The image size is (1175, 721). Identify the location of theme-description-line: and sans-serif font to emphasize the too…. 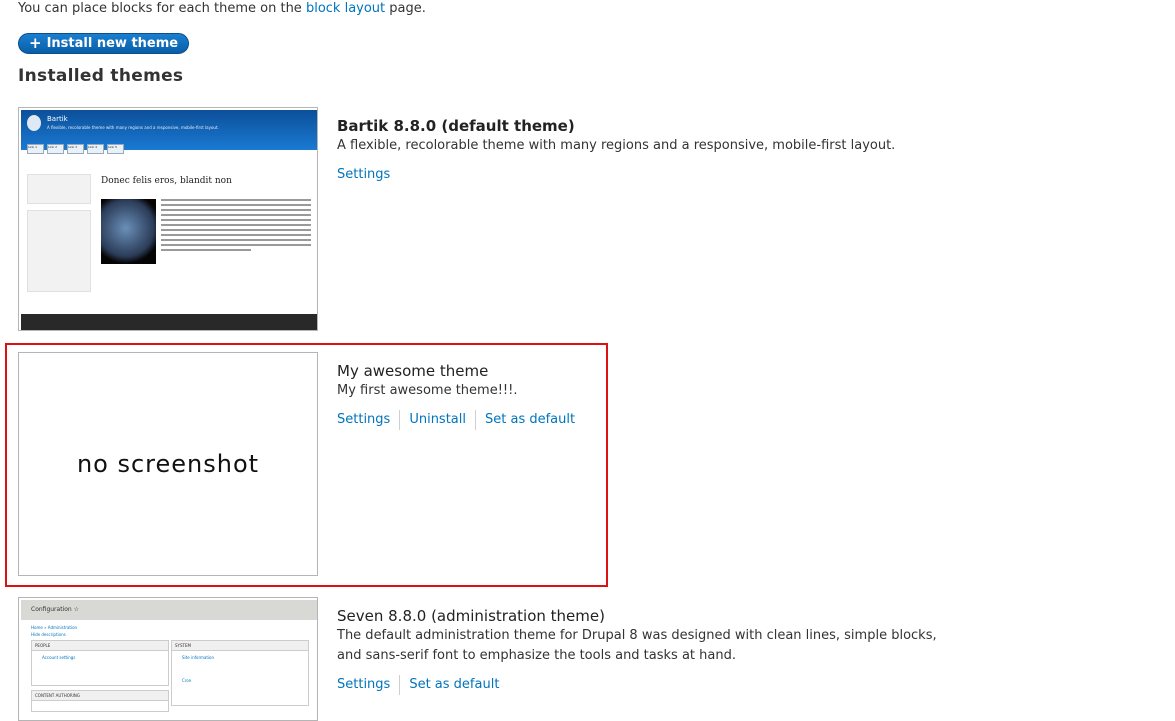
(536, 655).